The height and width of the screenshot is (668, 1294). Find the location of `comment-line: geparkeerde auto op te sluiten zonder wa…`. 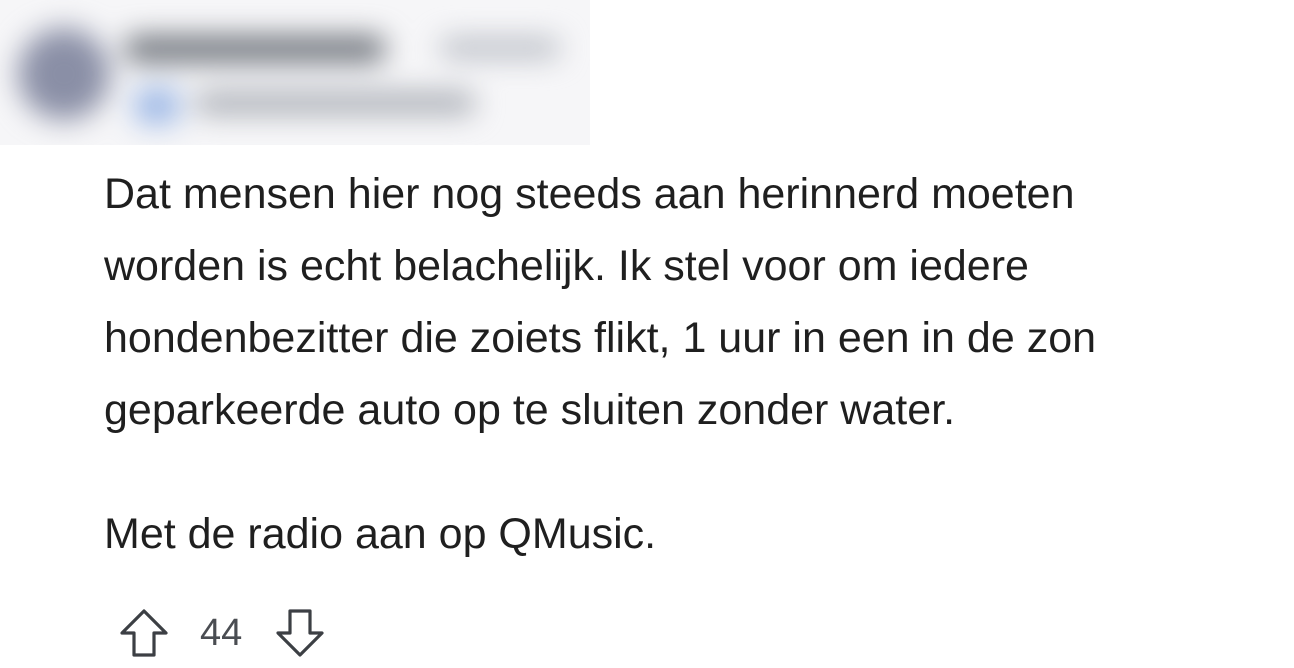

comment-line: geparkeerde auto op te sluiten zonder wa… is located at coordinates (530, 410).